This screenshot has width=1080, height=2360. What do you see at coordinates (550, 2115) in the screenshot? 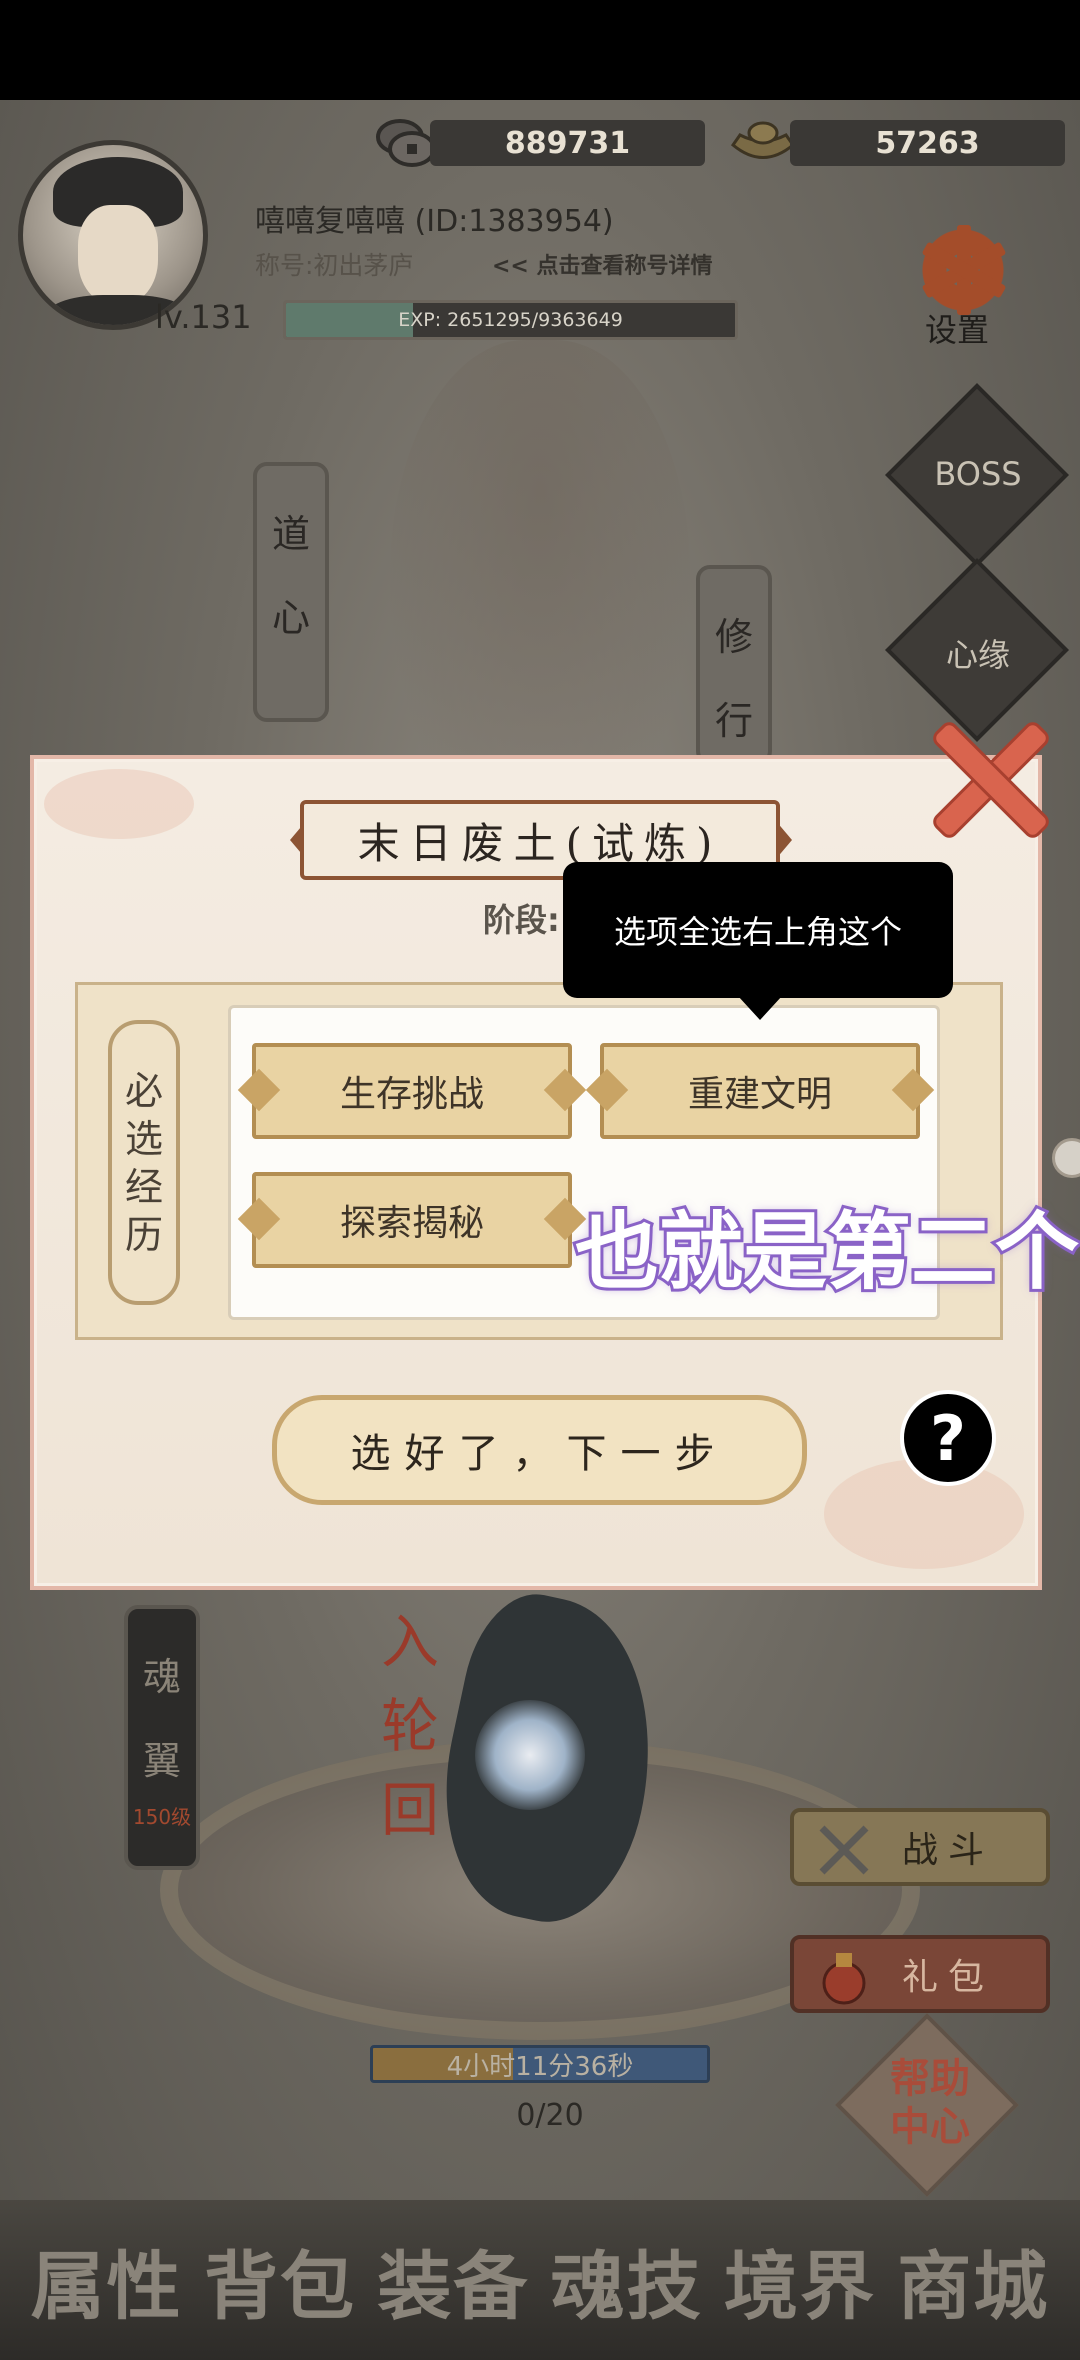
I see `progress-count: 0/20` at bounding box center [550, 2115].